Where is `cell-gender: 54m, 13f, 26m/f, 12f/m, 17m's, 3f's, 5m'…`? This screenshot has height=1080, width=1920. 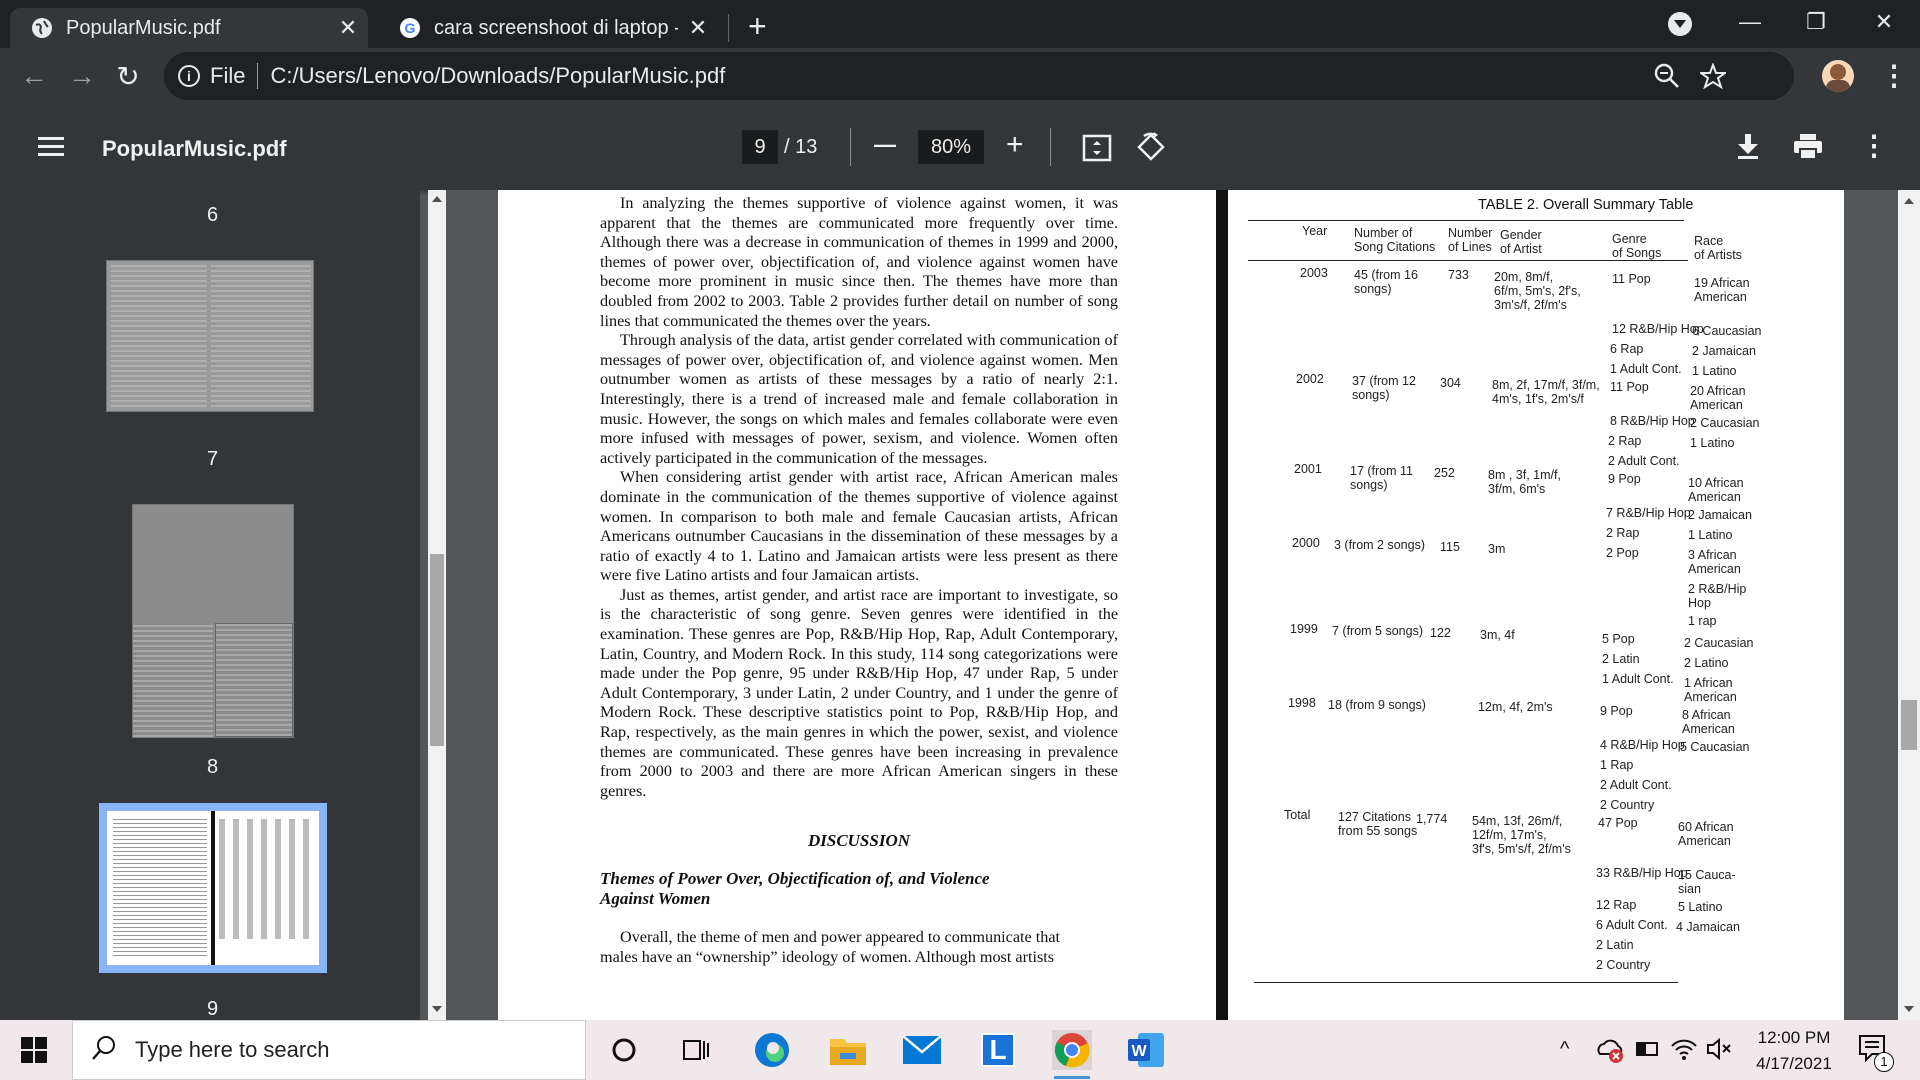 cell-gender: 54m, 13f, 26m/f, 12f/m, 17m's, 3f's, 5m'… is located at coordinates (1521, 835).